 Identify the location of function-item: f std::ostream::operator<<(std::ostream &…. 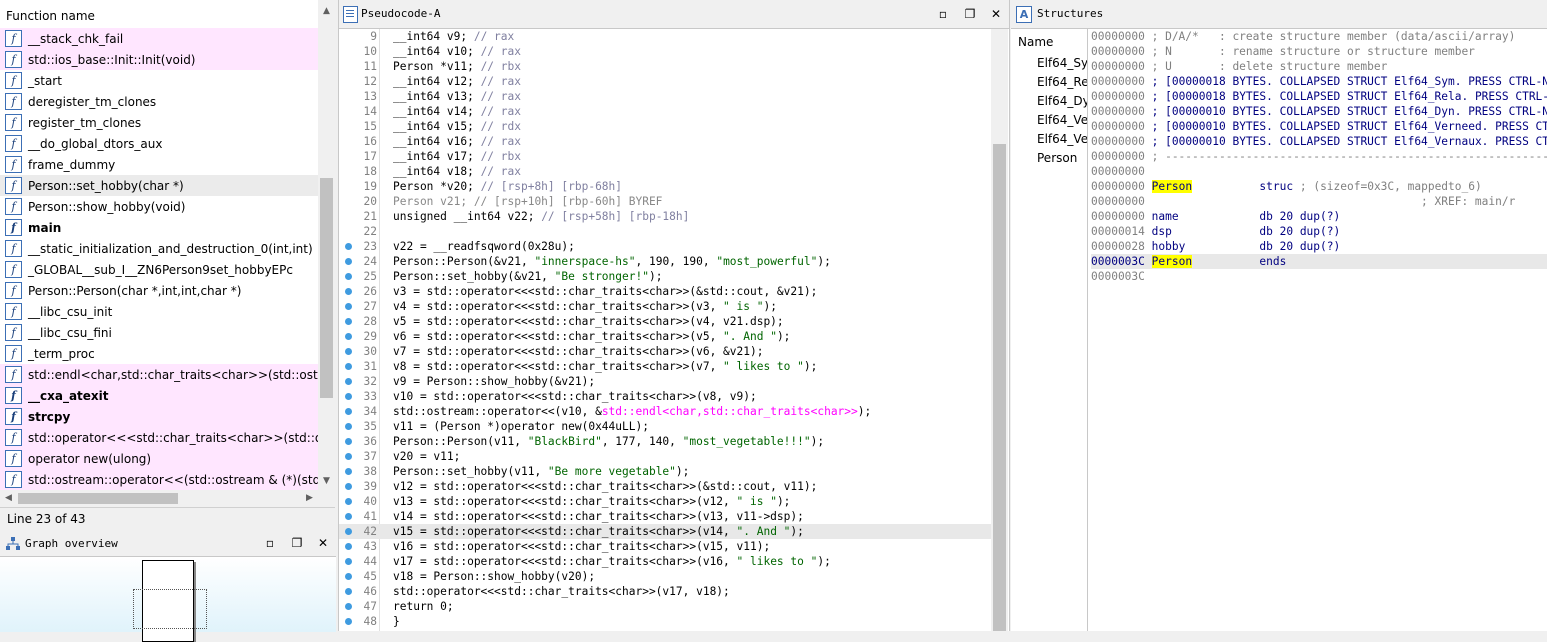
(159, 479).